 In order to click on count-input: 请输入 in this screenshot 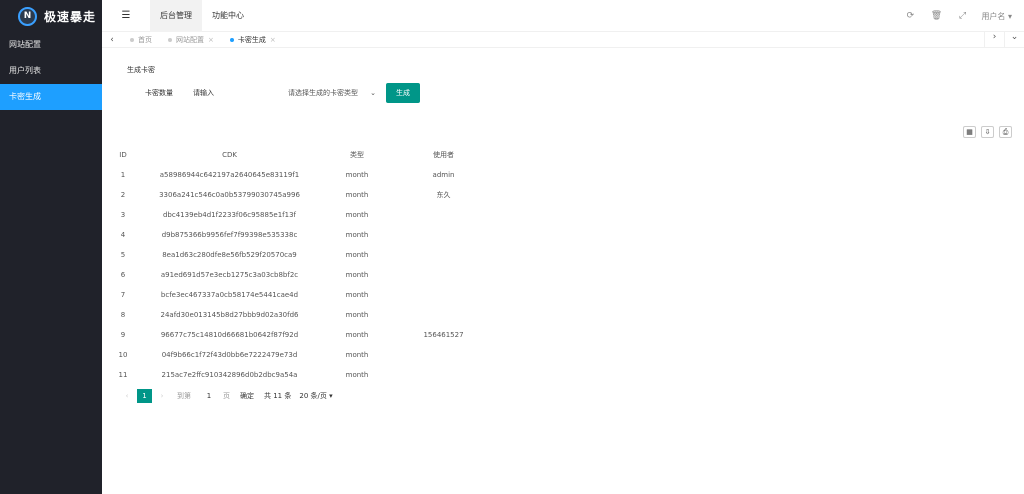, I will do `click(240, 93)`.